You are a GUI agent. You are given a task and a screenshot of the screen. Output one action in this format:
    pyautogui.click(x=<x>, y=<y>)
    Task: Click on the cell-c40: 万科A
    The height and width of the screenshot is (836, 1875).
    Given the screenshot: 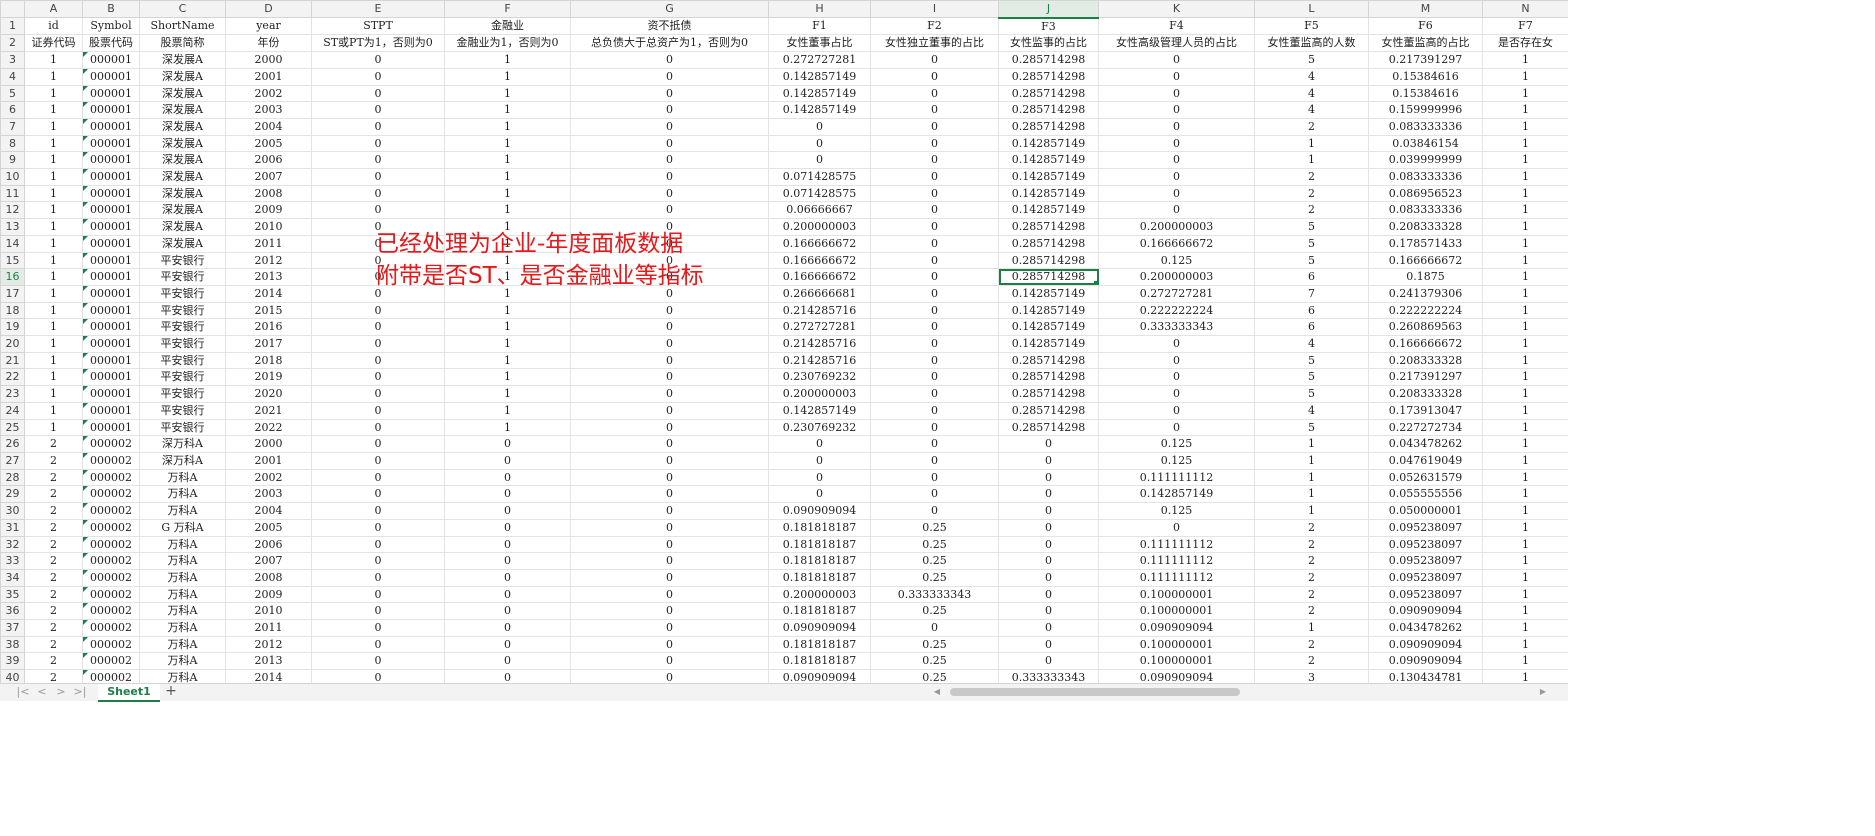 What is the action you would take?
    pyautogui.click(x=182, y=676)
    